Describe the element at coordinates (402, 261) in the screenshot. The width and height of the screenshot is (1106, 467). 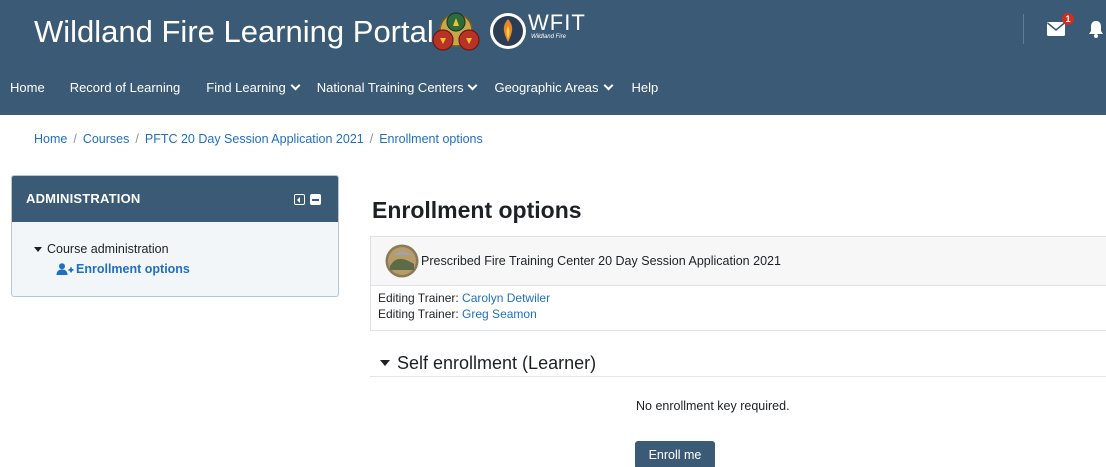
I see `course-image` at that location.